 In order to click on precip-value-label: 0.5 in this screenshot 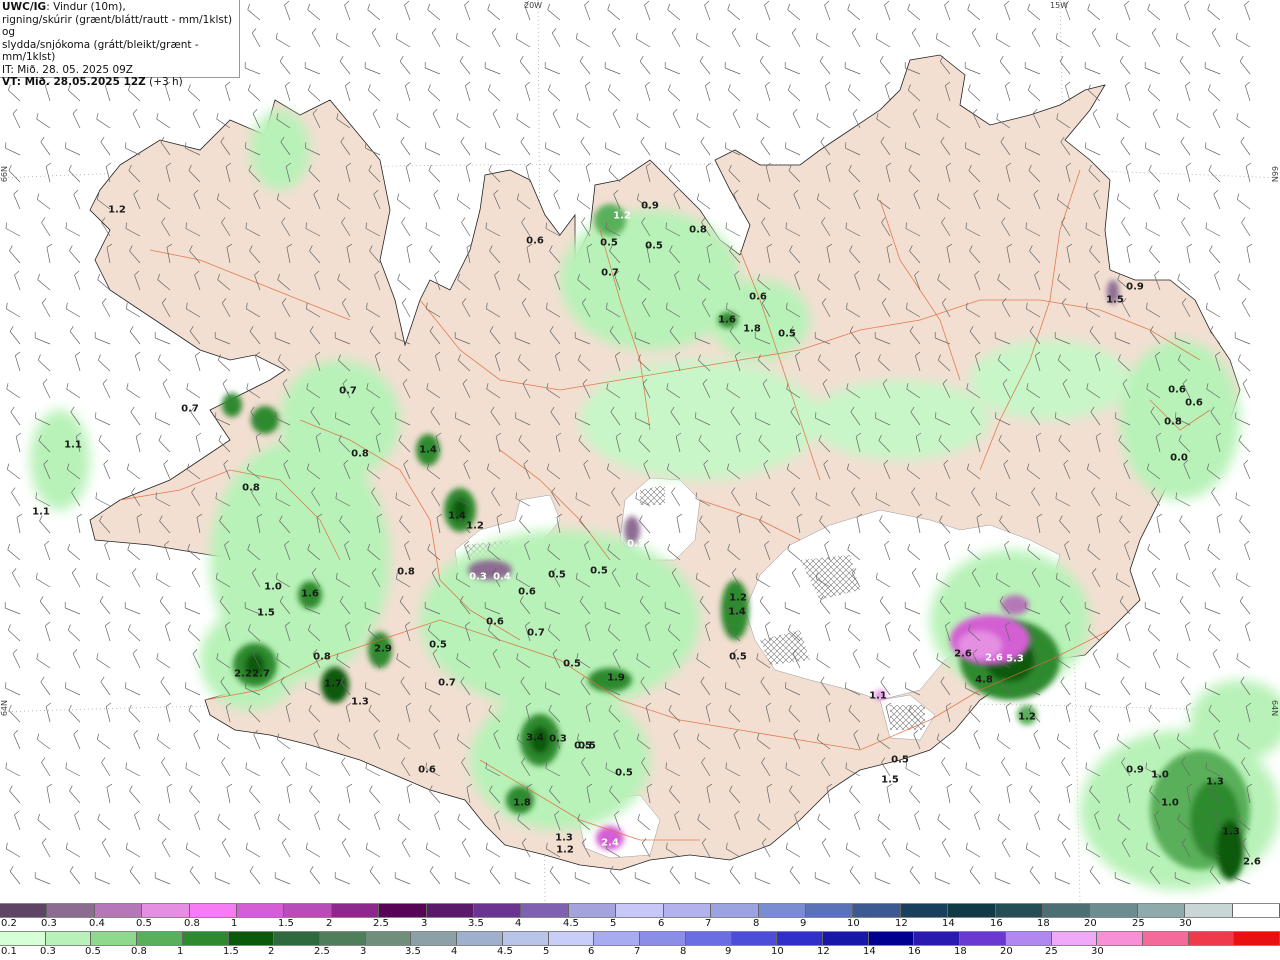, I will do `click(557, 575)`.